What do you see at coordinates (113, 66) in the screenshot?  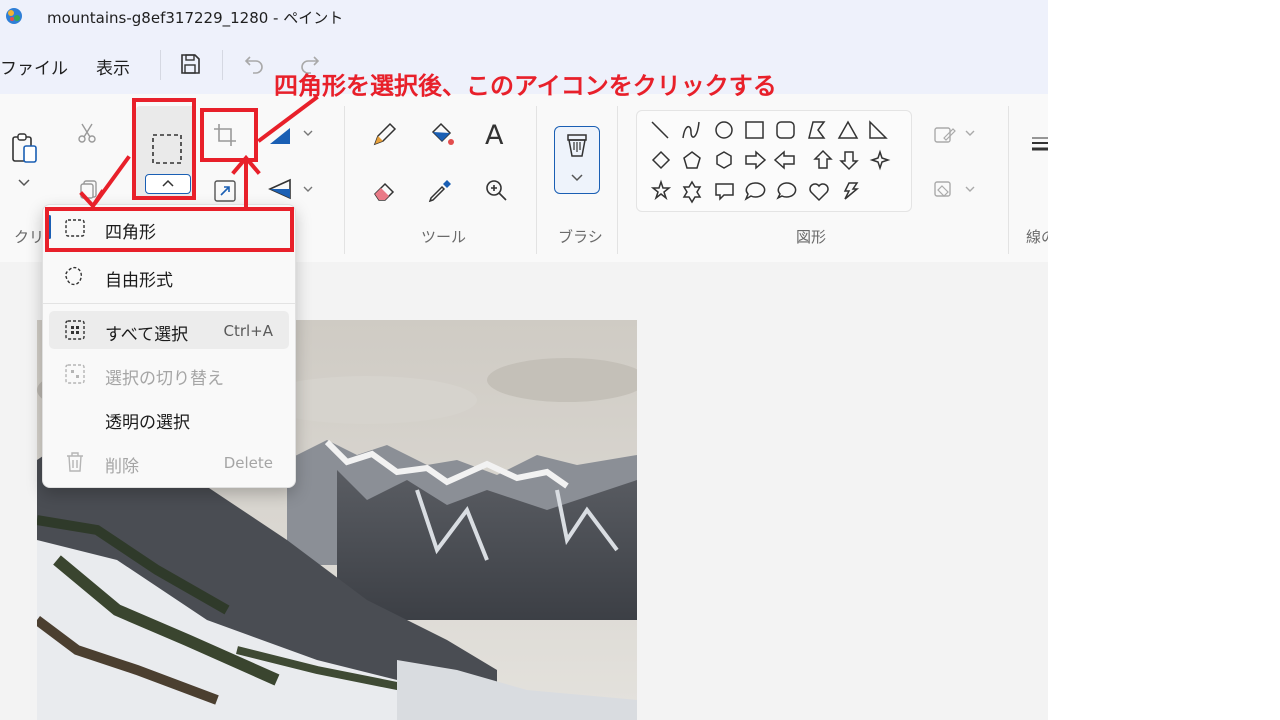 I see `view-menu: 表示` at bounding box center [113, 66].